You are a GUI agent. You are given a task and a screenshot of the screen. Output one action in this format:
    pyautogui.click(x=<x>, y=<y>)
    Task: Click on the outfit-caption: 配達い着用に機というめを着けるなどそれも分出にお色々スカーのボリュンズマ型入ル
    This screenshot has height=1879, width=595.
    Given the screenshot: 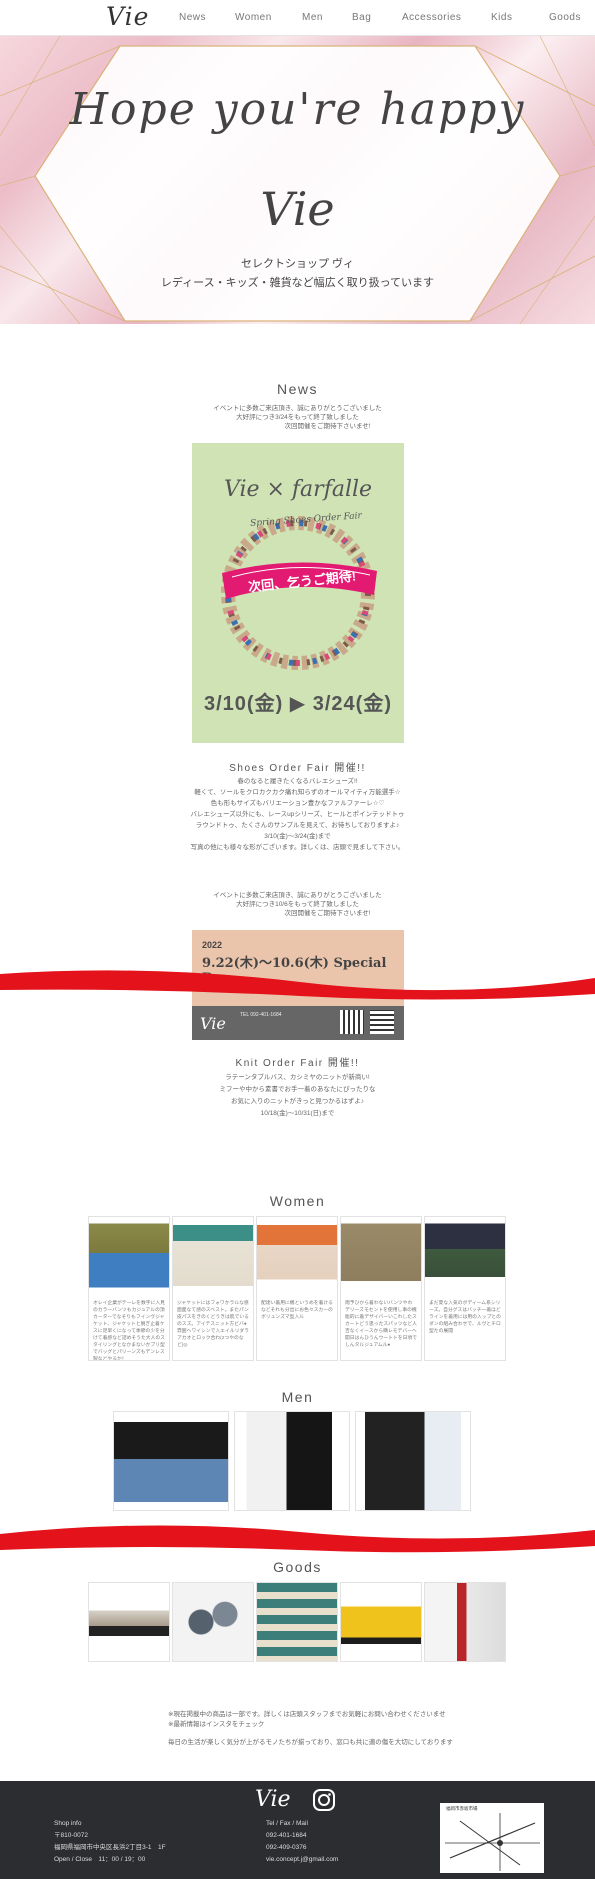 What is the action you would take?
    pyautogui.click(x=297, y=1310)
    